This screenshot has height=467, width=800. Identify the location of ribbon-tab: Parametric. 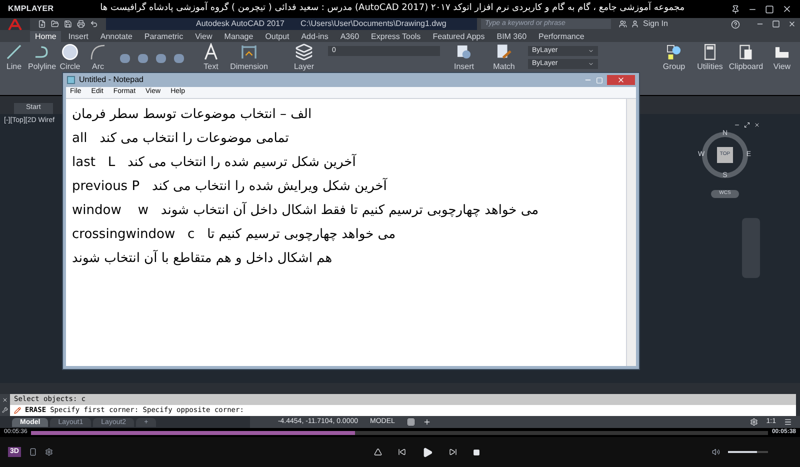
(163, 36).